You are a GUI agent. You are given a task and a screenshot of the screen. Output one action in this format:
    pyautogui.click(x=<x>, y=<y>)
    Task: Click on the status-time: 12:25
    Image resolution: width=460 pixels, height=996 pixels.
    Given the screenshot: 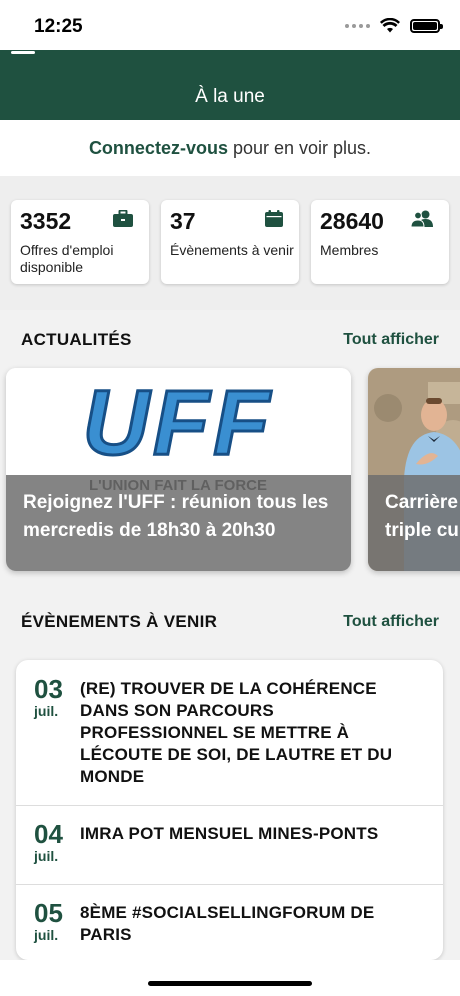 What is the action you would take?
    pyautogui.click(x=58, y=26)
    